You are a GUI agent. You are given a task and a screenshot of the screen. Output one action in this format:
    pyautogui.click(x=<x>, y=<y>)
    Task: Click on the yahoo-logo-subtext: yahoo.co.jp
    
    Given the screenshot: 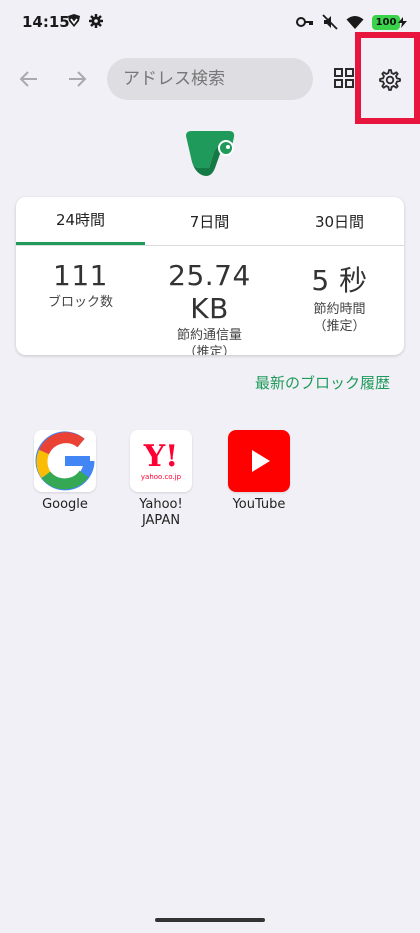 What is the action you would take?
    pyautogui.click(x=161, y=477)
    